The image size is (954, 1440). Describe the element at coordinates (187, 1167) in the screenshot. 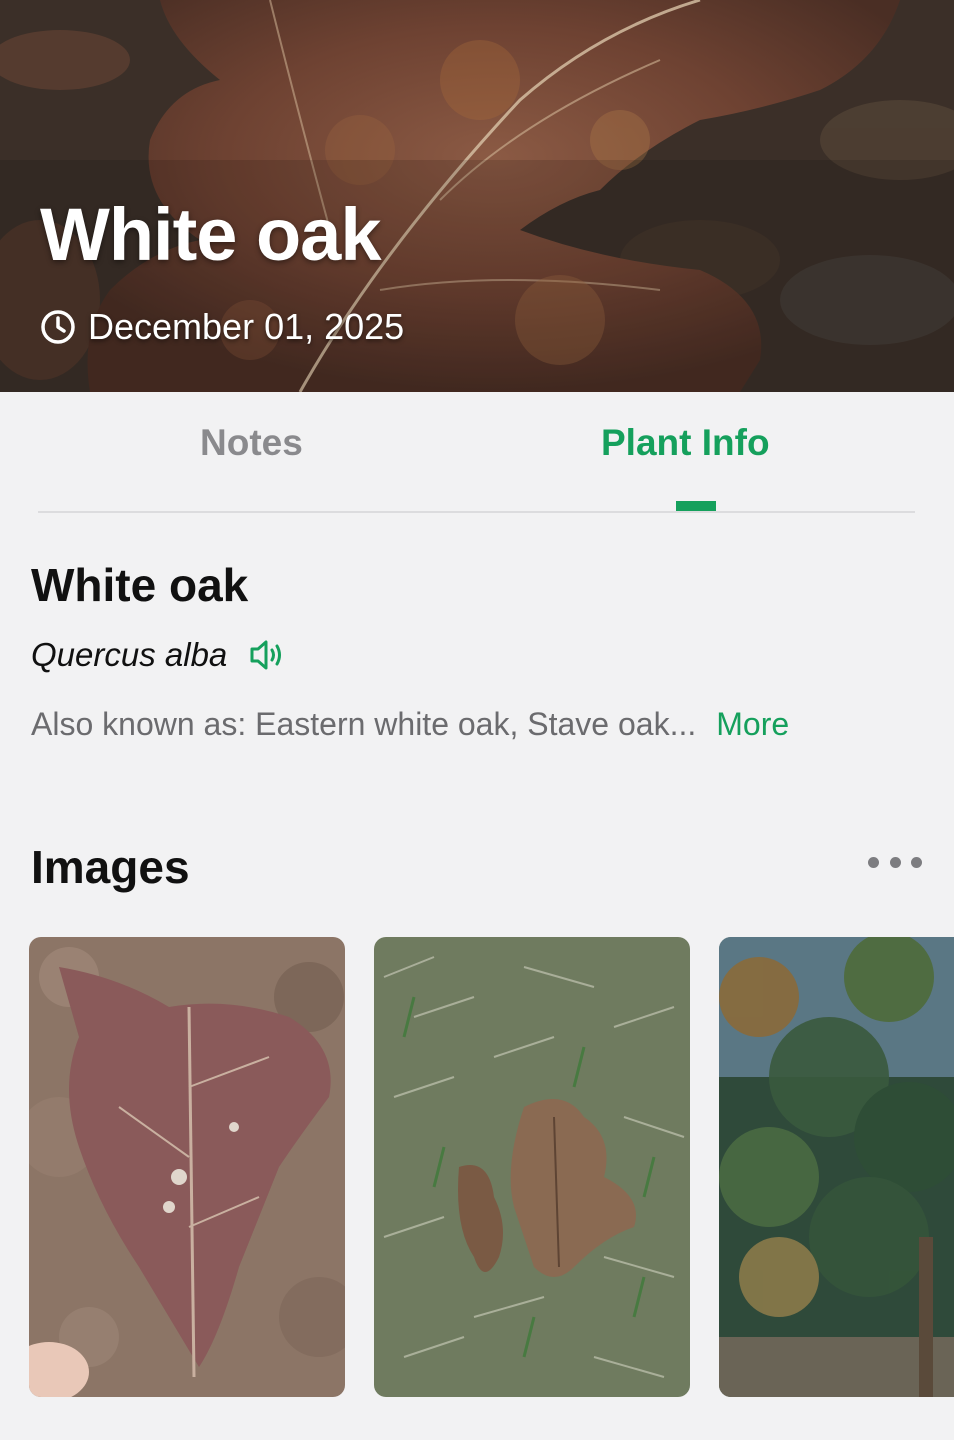

I see `image-thumb-leaf-in-hand` at that location.